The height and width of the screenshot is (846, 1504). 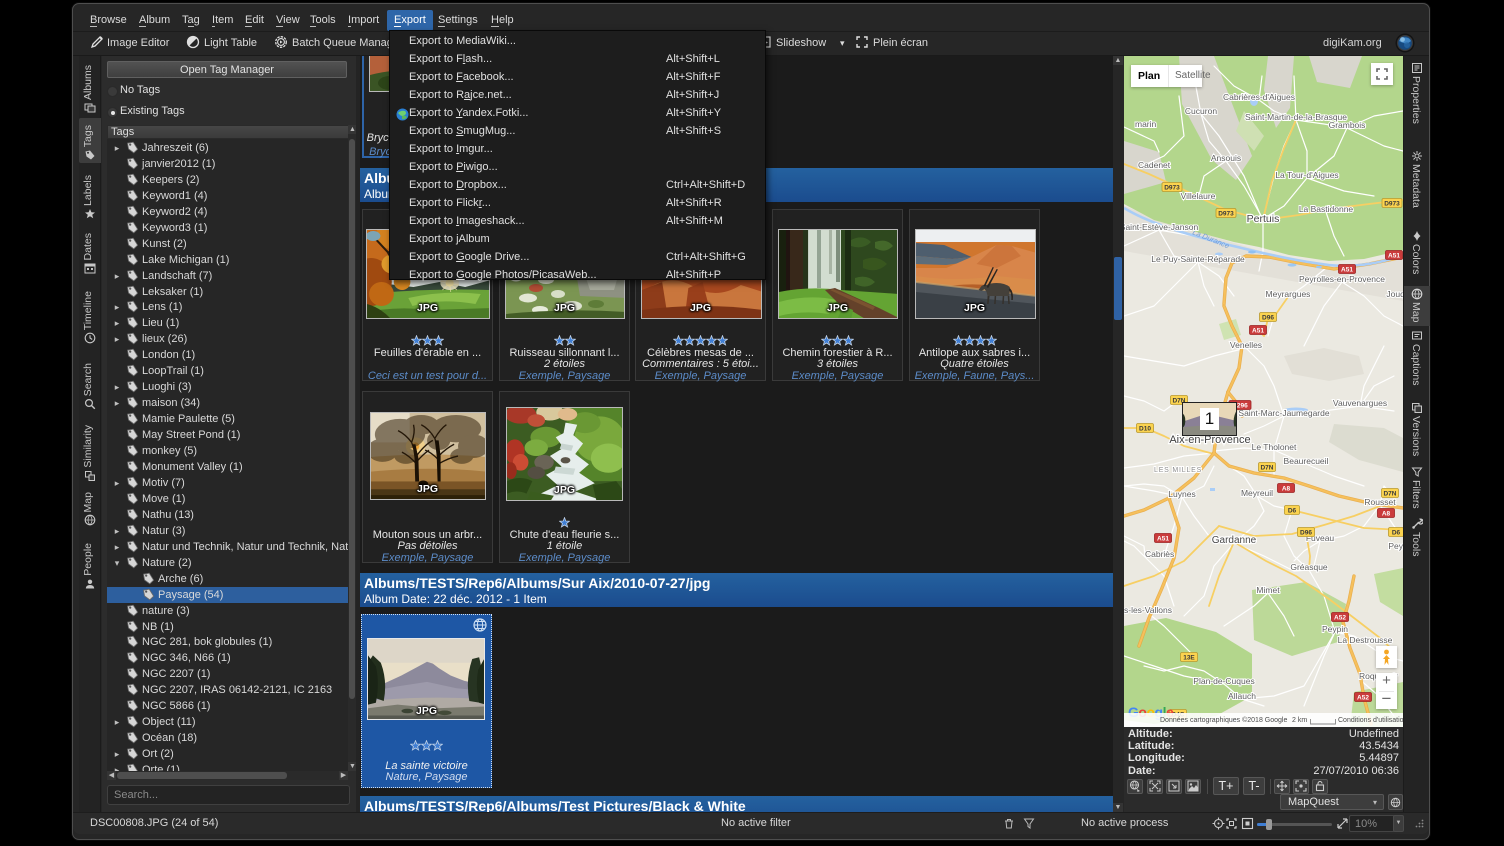 What do you see at coordinates (1145, 428) in the screenshot?
I see `svg-text: D10` at bounding box center [1145, 428].